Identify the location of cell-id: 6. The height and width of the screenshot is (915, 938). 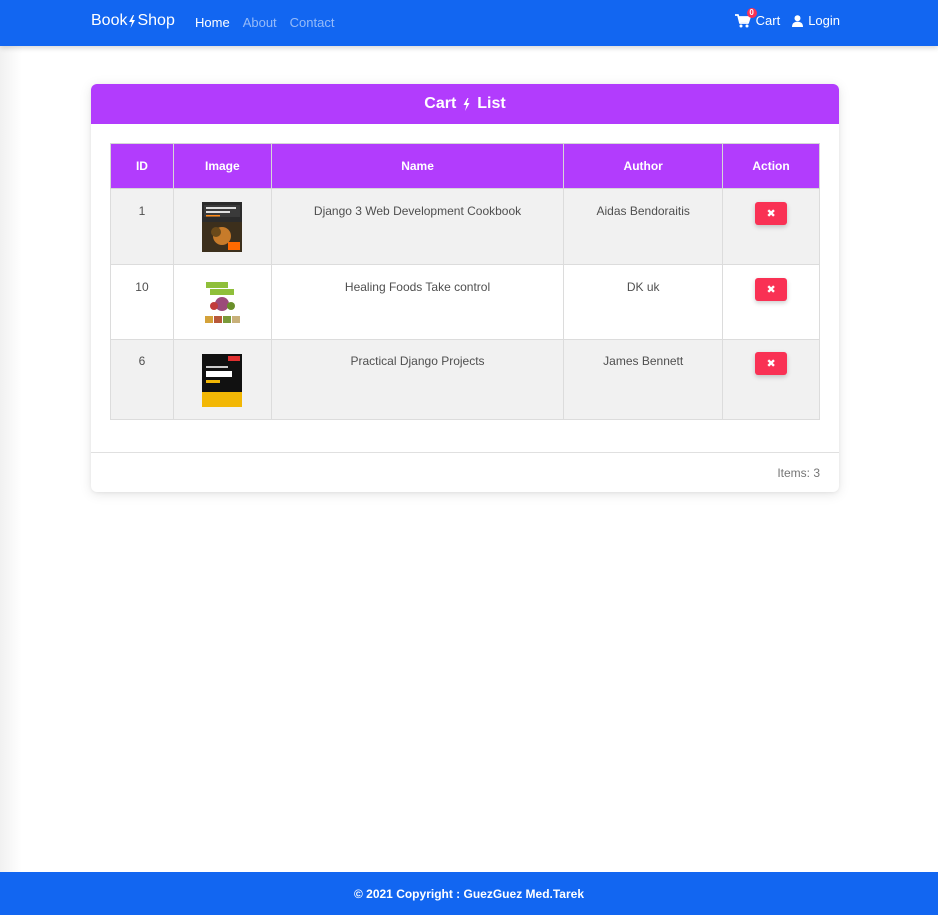
(142, 379).